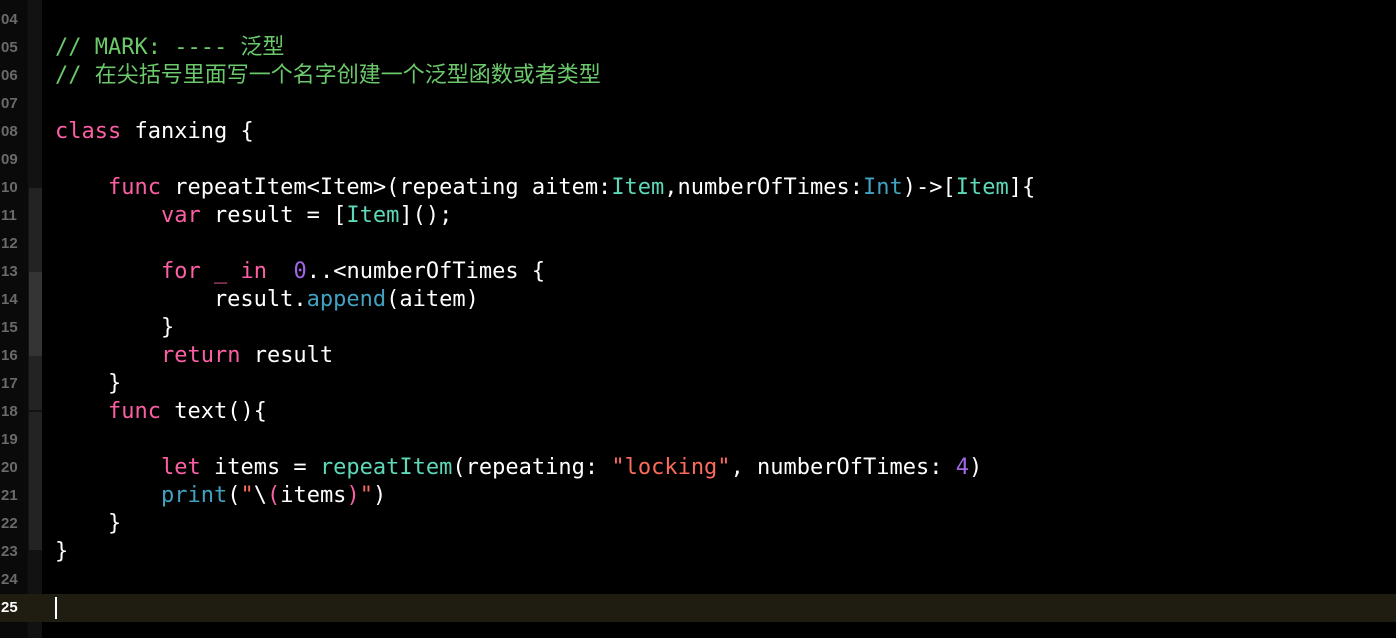 The width and height of the screenshot is (1396, 638). Describe the element at coordinates (843, 467) in the screenshot. I see `code-token: , numberOfTimes:` at that location.